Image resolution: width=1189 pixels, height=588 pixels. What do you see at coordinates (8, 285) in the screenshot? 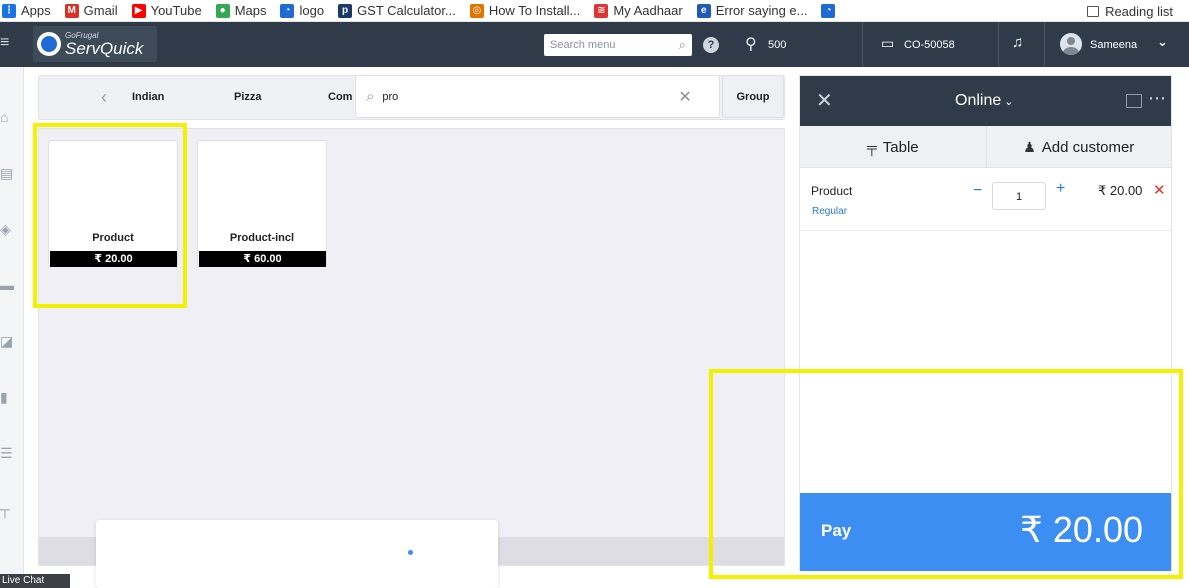
I see `pos-icon: ▬` at bounding box center [8, 285].